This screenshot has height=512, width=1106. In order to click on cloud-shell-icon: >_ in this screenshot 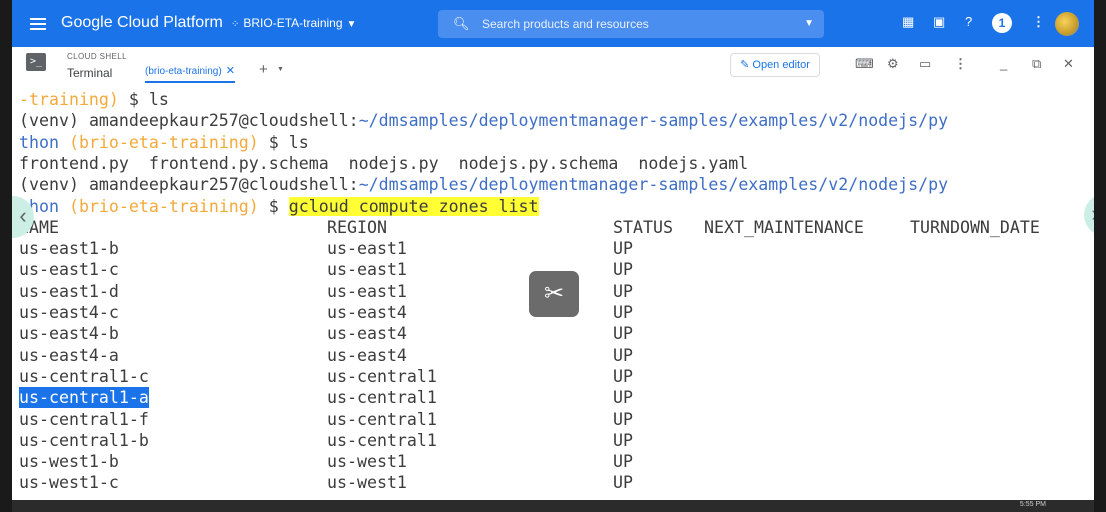, I will do `click(36, 62)`.